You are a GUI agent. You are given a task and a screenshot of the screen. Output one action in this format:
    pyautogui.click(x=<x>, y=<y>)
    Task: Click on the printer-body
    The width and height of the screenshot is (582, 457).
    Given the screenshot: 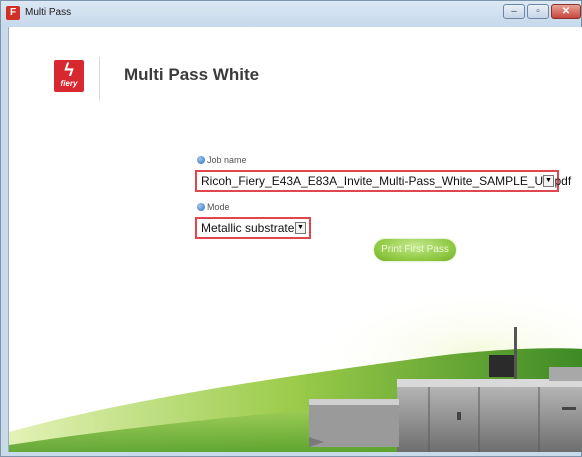 What is the action you would take?
    pyautogui.click(x=489, y=415)
    